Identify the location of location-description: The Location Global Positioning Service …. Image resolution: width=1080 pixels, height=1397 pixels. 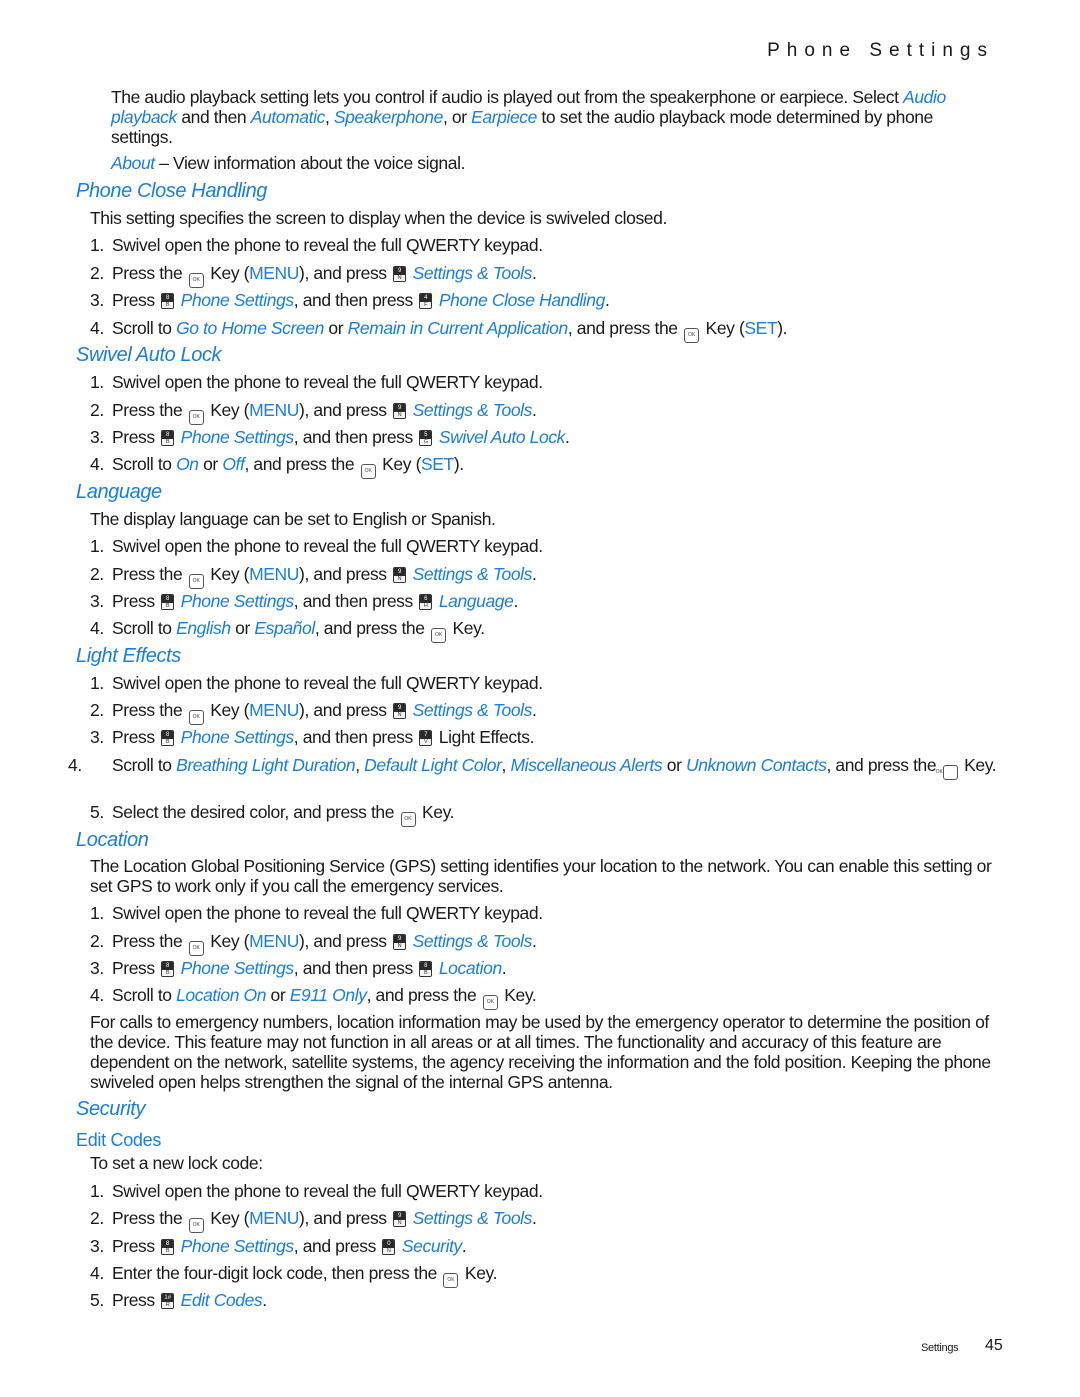
(541, 876).